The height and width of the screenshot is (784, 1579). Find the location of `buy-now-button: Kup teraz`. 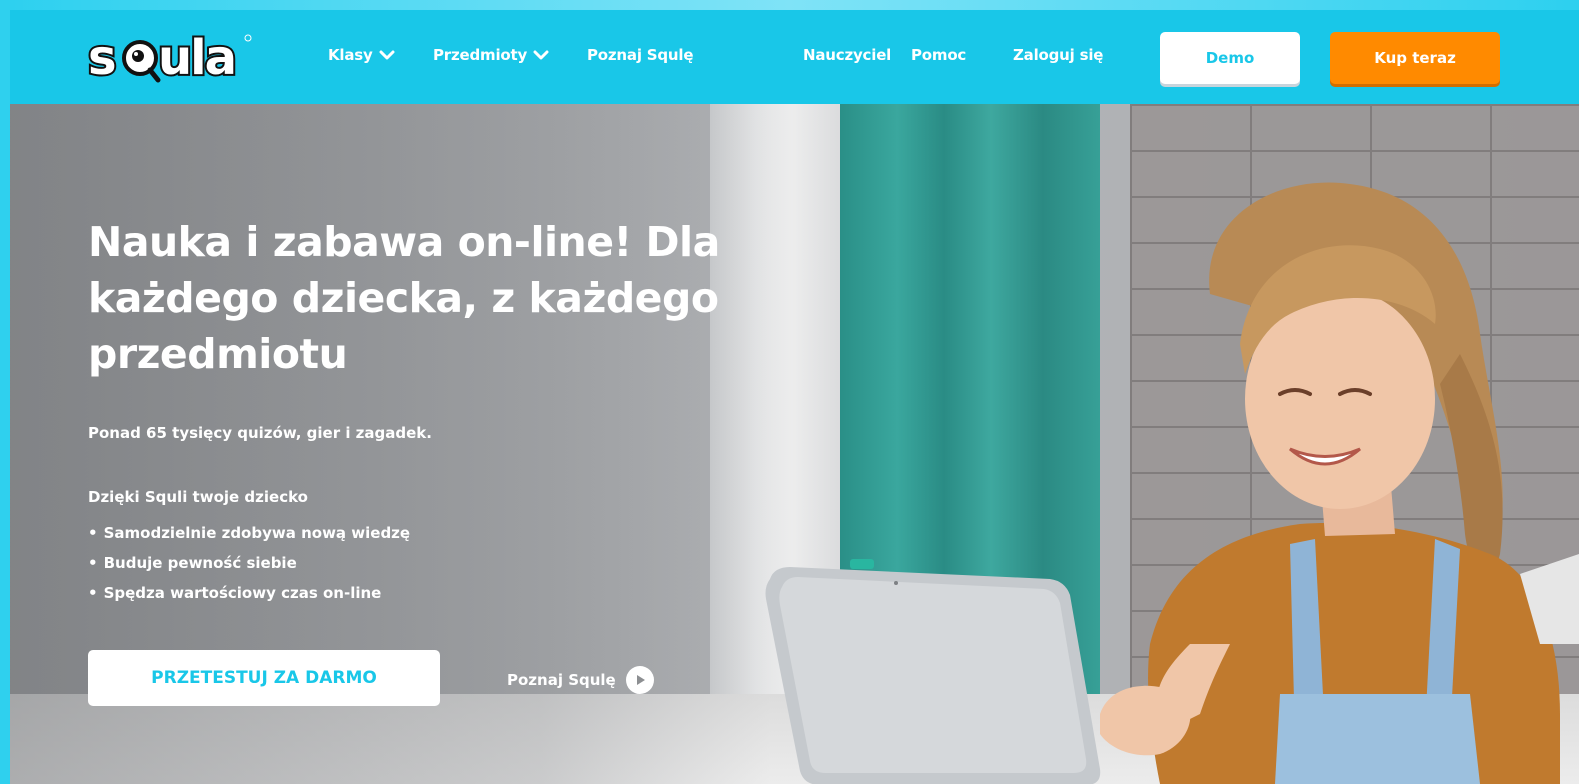

buy-now-button: Kup teraz is located at coordinates (1415, 58).